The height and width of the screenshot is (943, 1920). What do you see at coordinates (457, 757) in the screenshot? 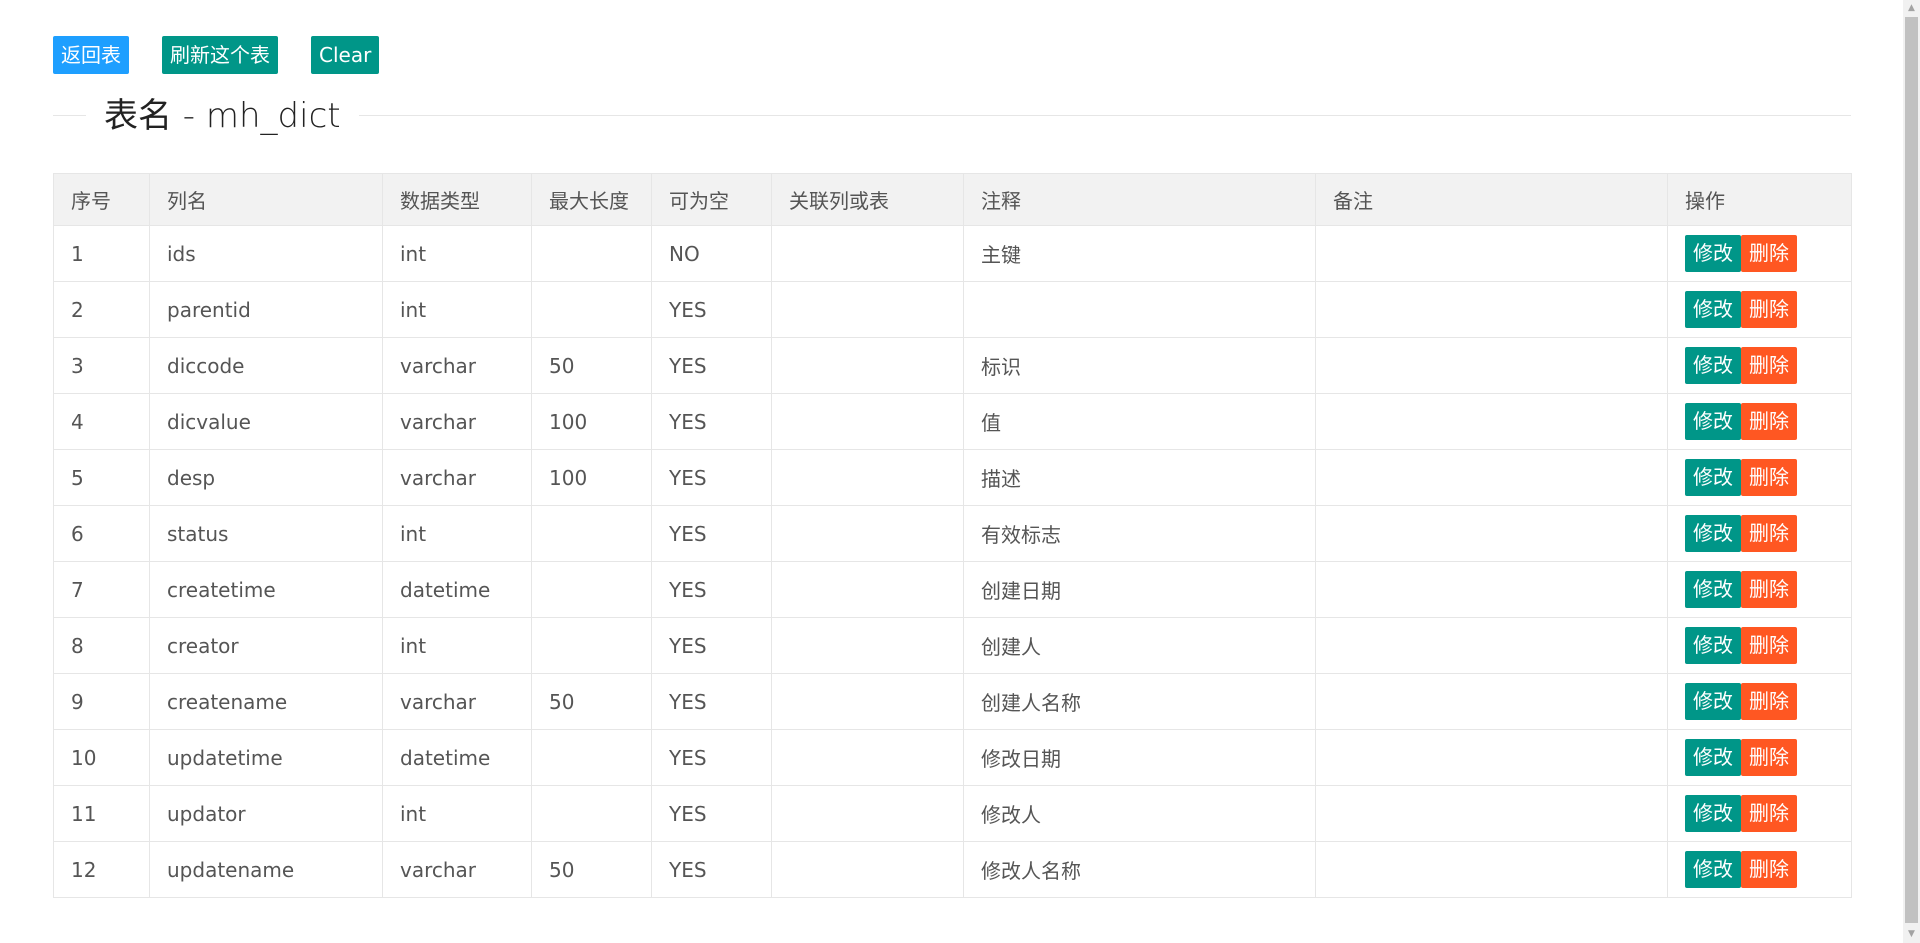
I see `cell-data-type: datetime` at bounding box center [457, 757].